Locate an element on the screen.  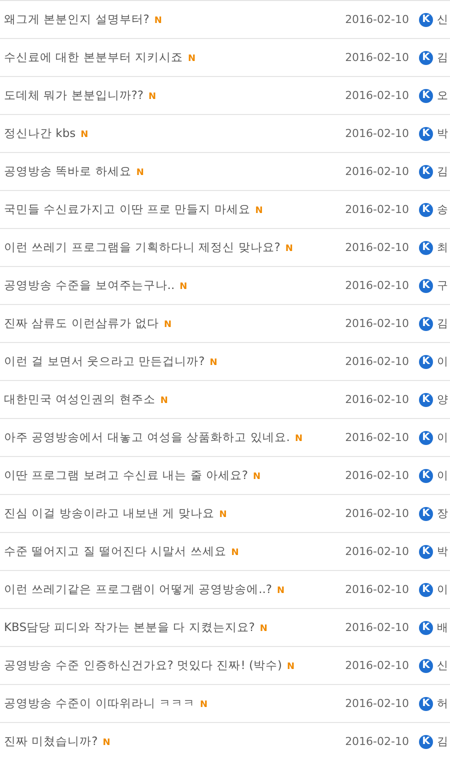
author-name: 장 is located at coordinates (442, 513).